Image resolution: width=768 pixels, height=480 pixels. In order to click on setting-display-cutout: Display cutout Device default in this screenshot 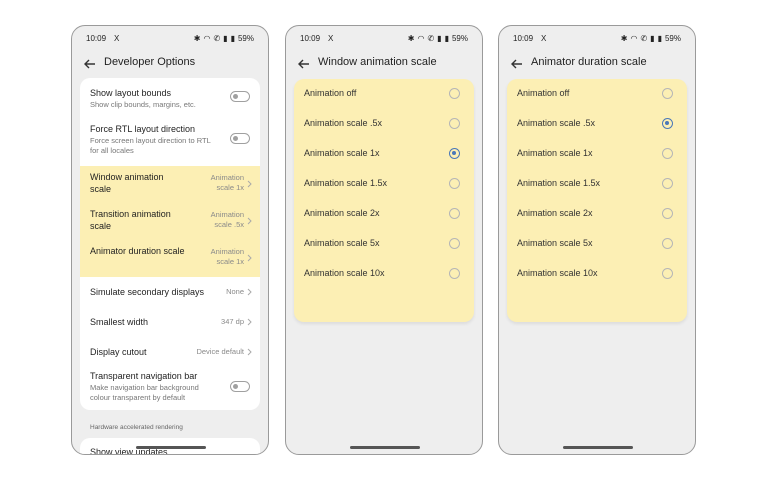, I will do `click(170, 352)`.